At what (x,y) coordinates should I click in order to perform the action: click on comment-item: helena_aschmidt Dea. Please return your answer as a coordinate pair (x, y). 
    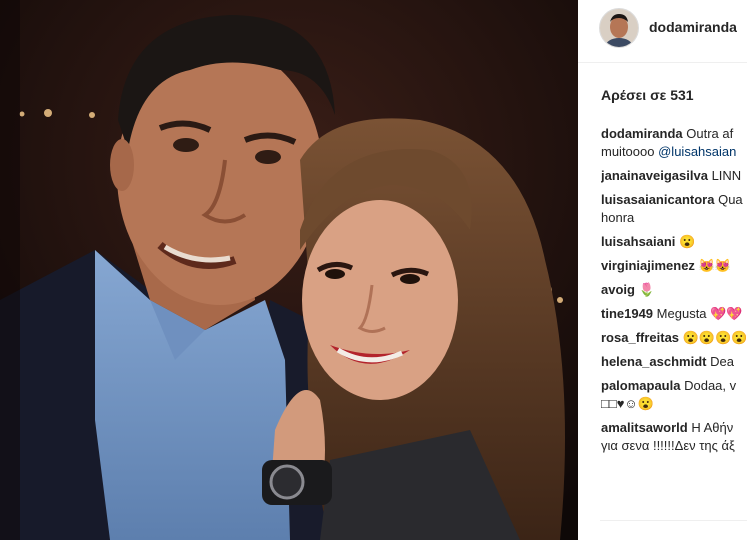
    Looking at the image, I should click on (674, 362).